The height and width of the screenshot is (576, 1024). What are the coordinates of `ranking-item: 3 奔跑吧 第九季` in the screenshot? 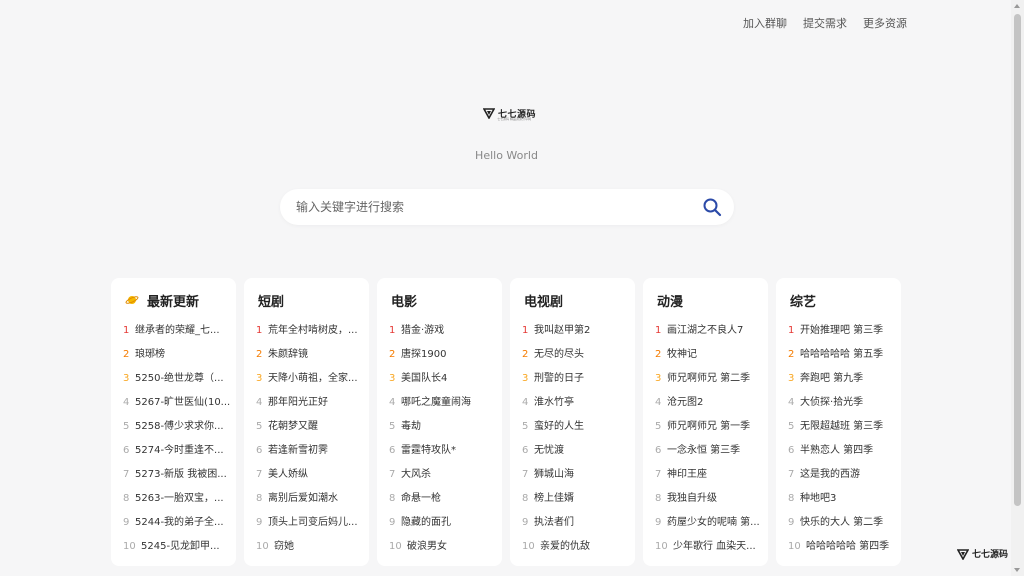 It's located at (844, 384).